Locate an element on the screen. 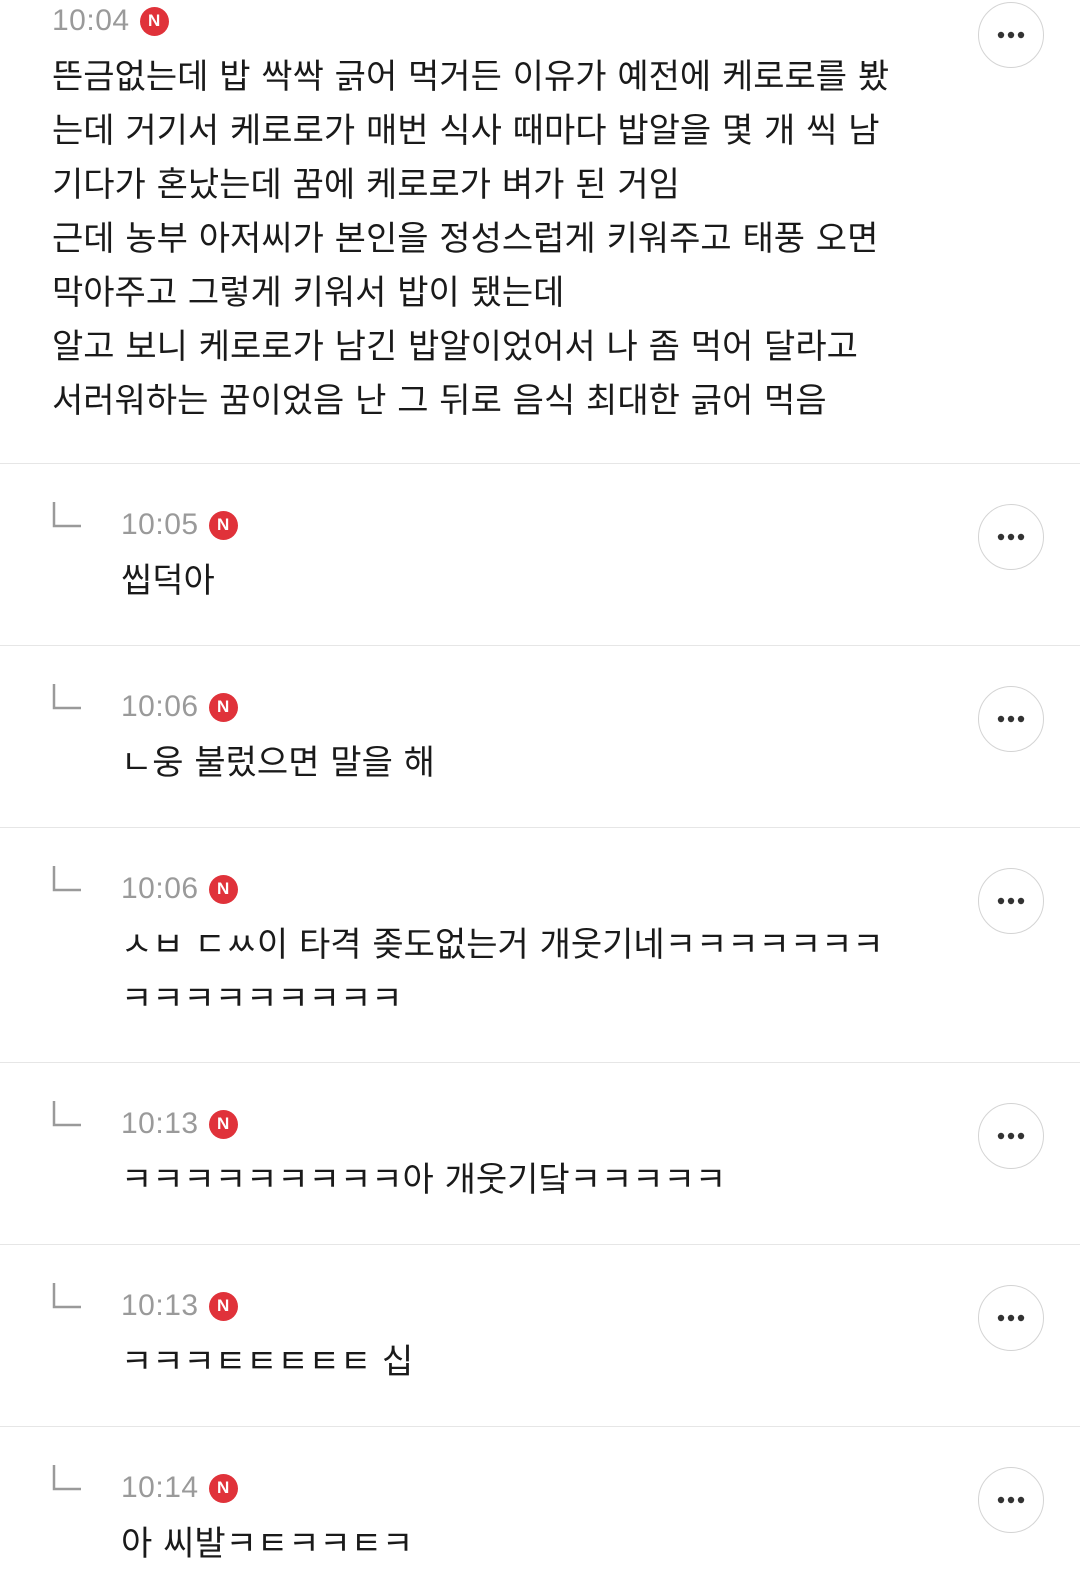  comment-body: ㅋㅋㅋㅌㅌㅌㅌㅌ 십 is located at coordinates (267, 1362).